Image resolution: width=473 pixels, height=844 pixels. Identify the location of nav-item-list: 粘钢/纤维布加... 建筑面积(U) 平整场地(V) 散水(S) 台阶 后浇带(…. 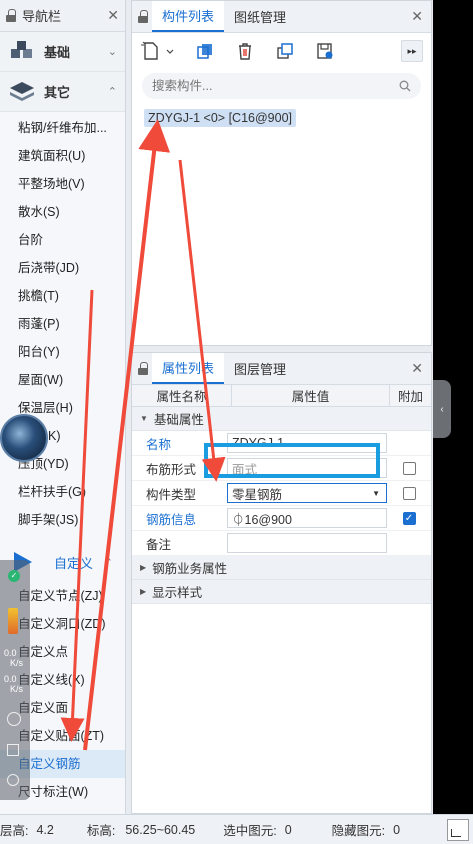
(62, 323).